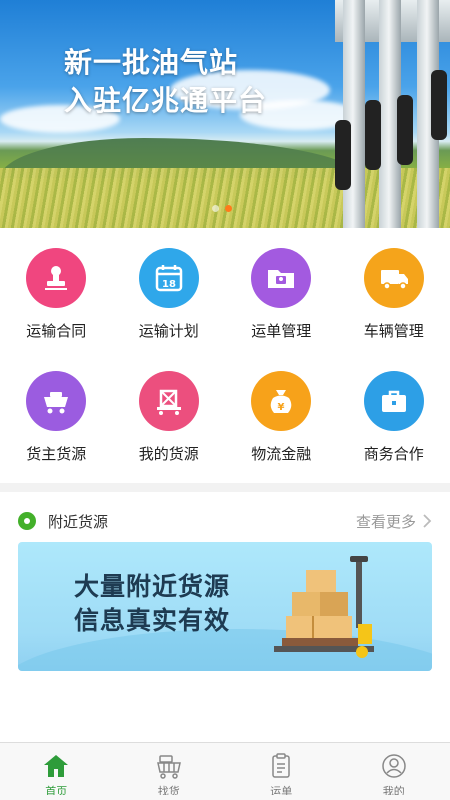  I want to click on tab-label: 首页, so click(56, 790).